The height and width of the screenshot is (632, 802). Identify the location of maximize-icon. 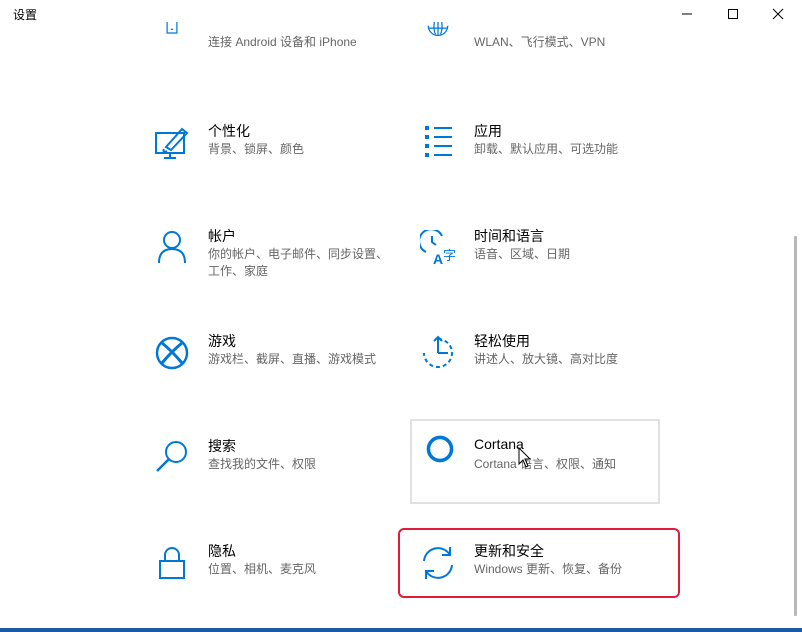
(733, 14).